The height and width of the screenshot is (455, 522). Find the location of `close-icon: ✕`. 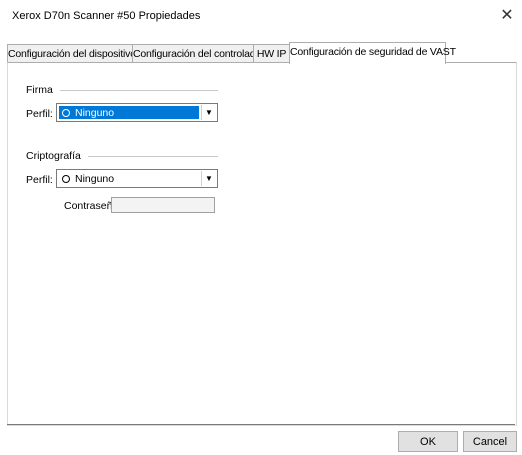

close-icon: ✕ is located at coordinates (507, 16).